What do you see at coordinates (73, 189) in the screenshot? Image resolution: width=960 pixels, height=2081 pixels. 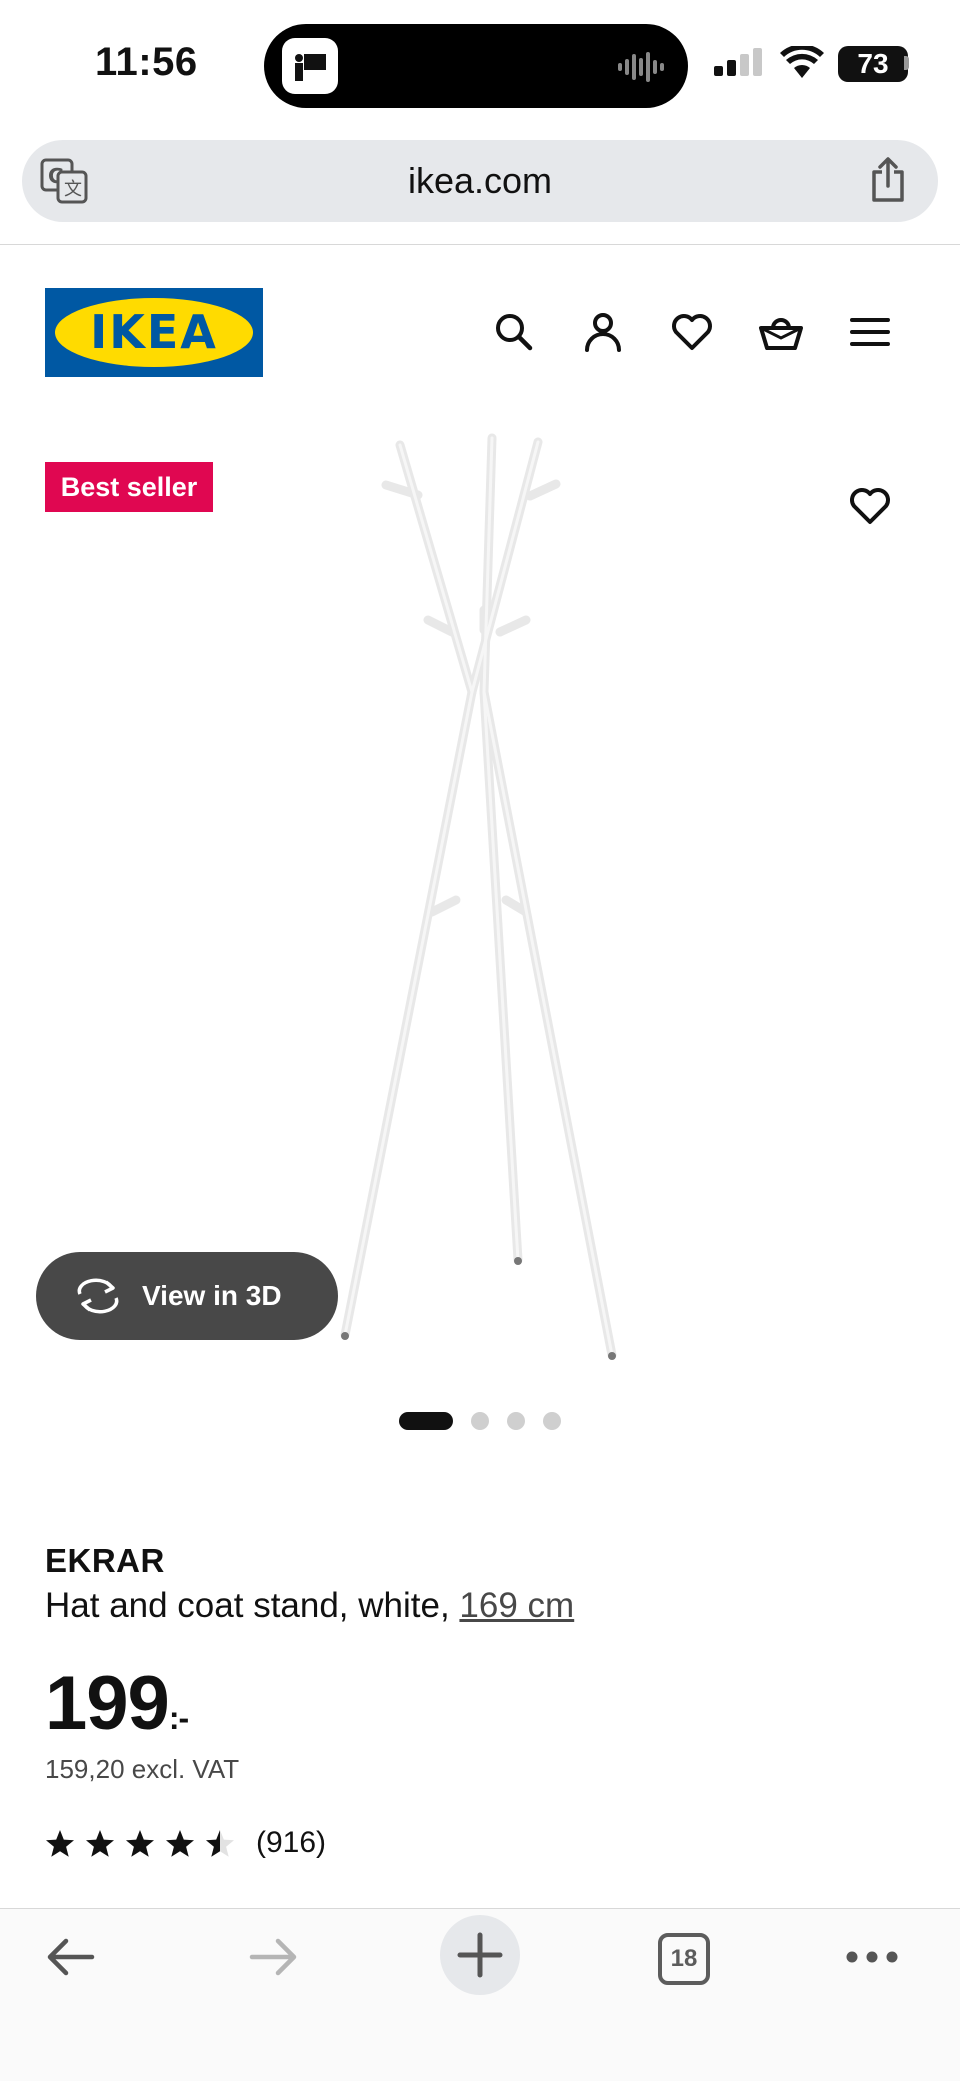 I see `svg-text: 文` at bounding box center [73, 189].